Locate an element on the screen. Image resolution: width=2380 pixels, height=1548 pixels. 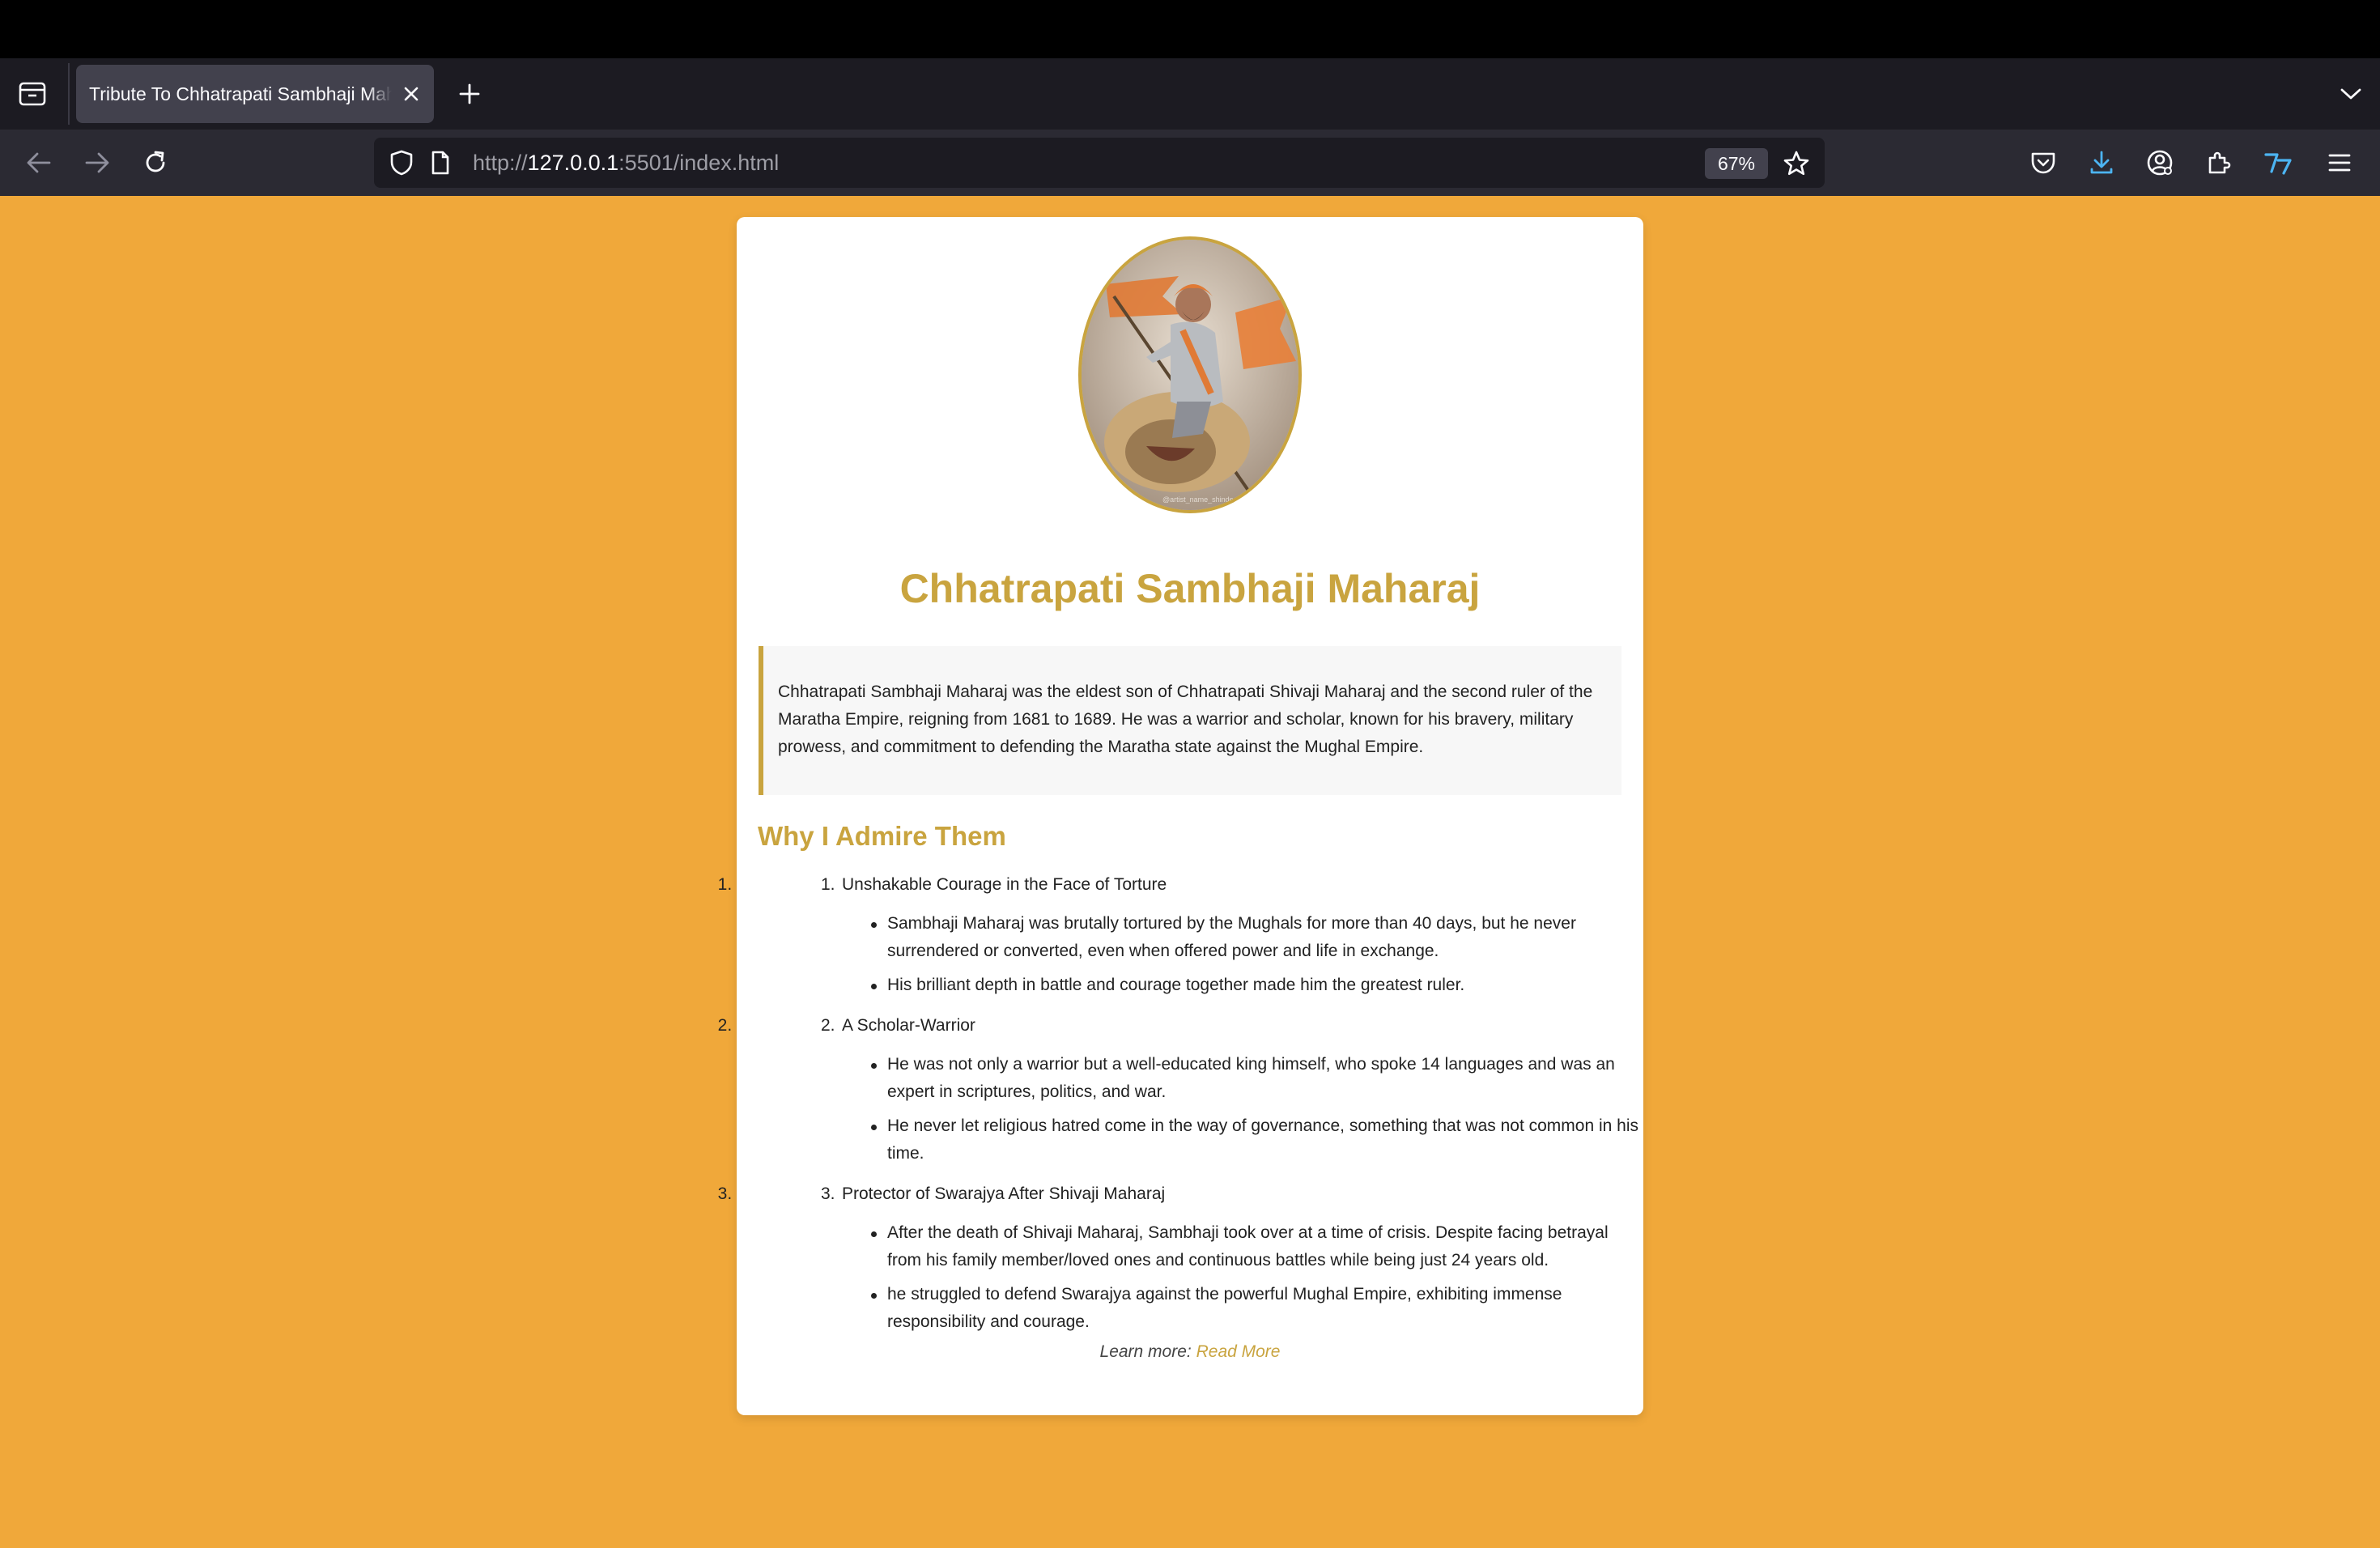
url-text: http://127.0.0.1:5501/index.html is located at coordinates (626, 163).